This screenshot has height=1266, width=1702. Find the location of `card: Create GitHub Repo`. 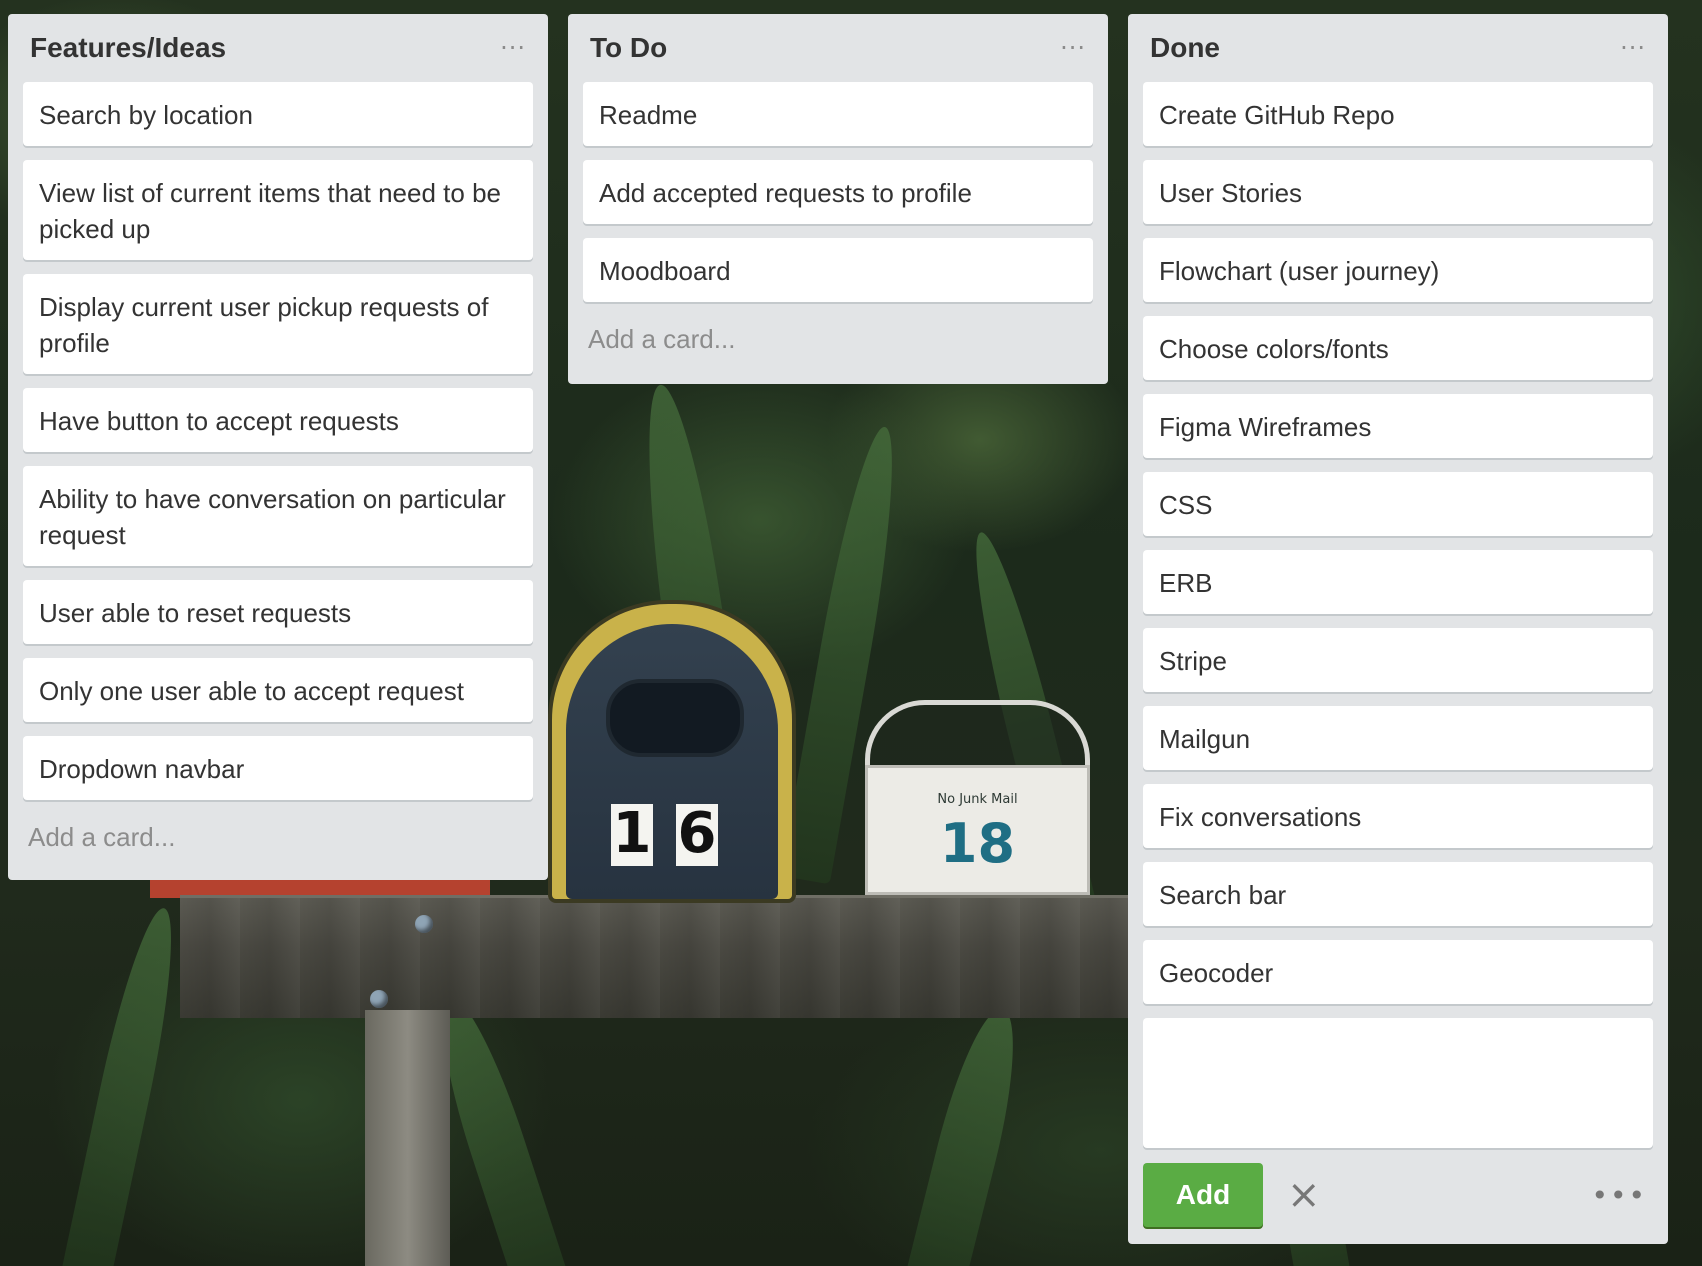

card: Create GitHub Repo is located at coordinates (1398, 114).